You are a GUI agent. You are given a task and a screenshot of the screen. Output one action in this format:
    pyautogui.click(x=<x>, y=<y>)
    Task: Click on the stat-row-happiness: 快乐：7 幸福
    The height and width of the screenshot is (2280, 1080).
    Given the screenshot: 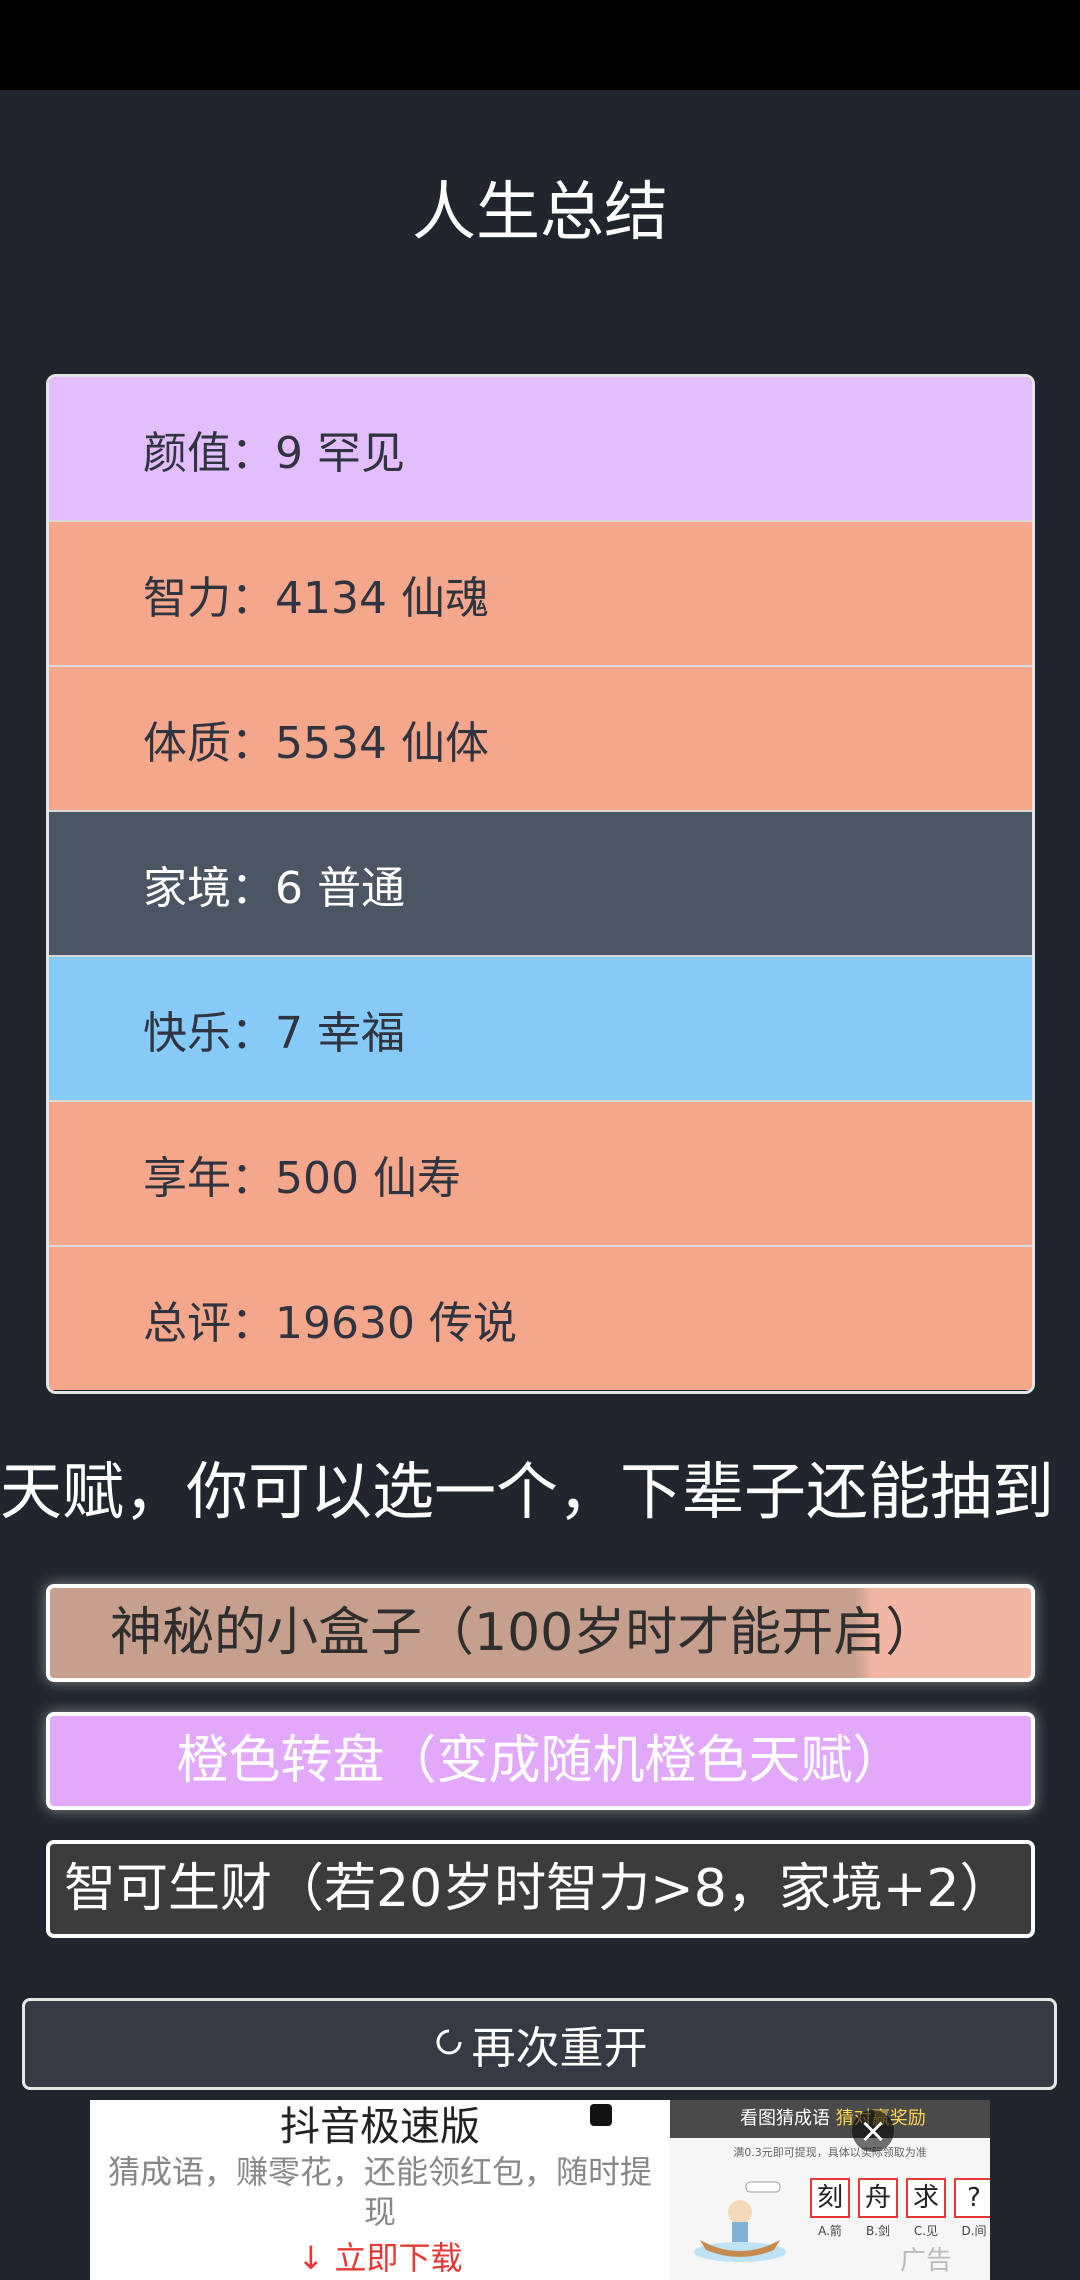 What is the action you would take?
    pyautogui.click(x=540, y=1029)
    